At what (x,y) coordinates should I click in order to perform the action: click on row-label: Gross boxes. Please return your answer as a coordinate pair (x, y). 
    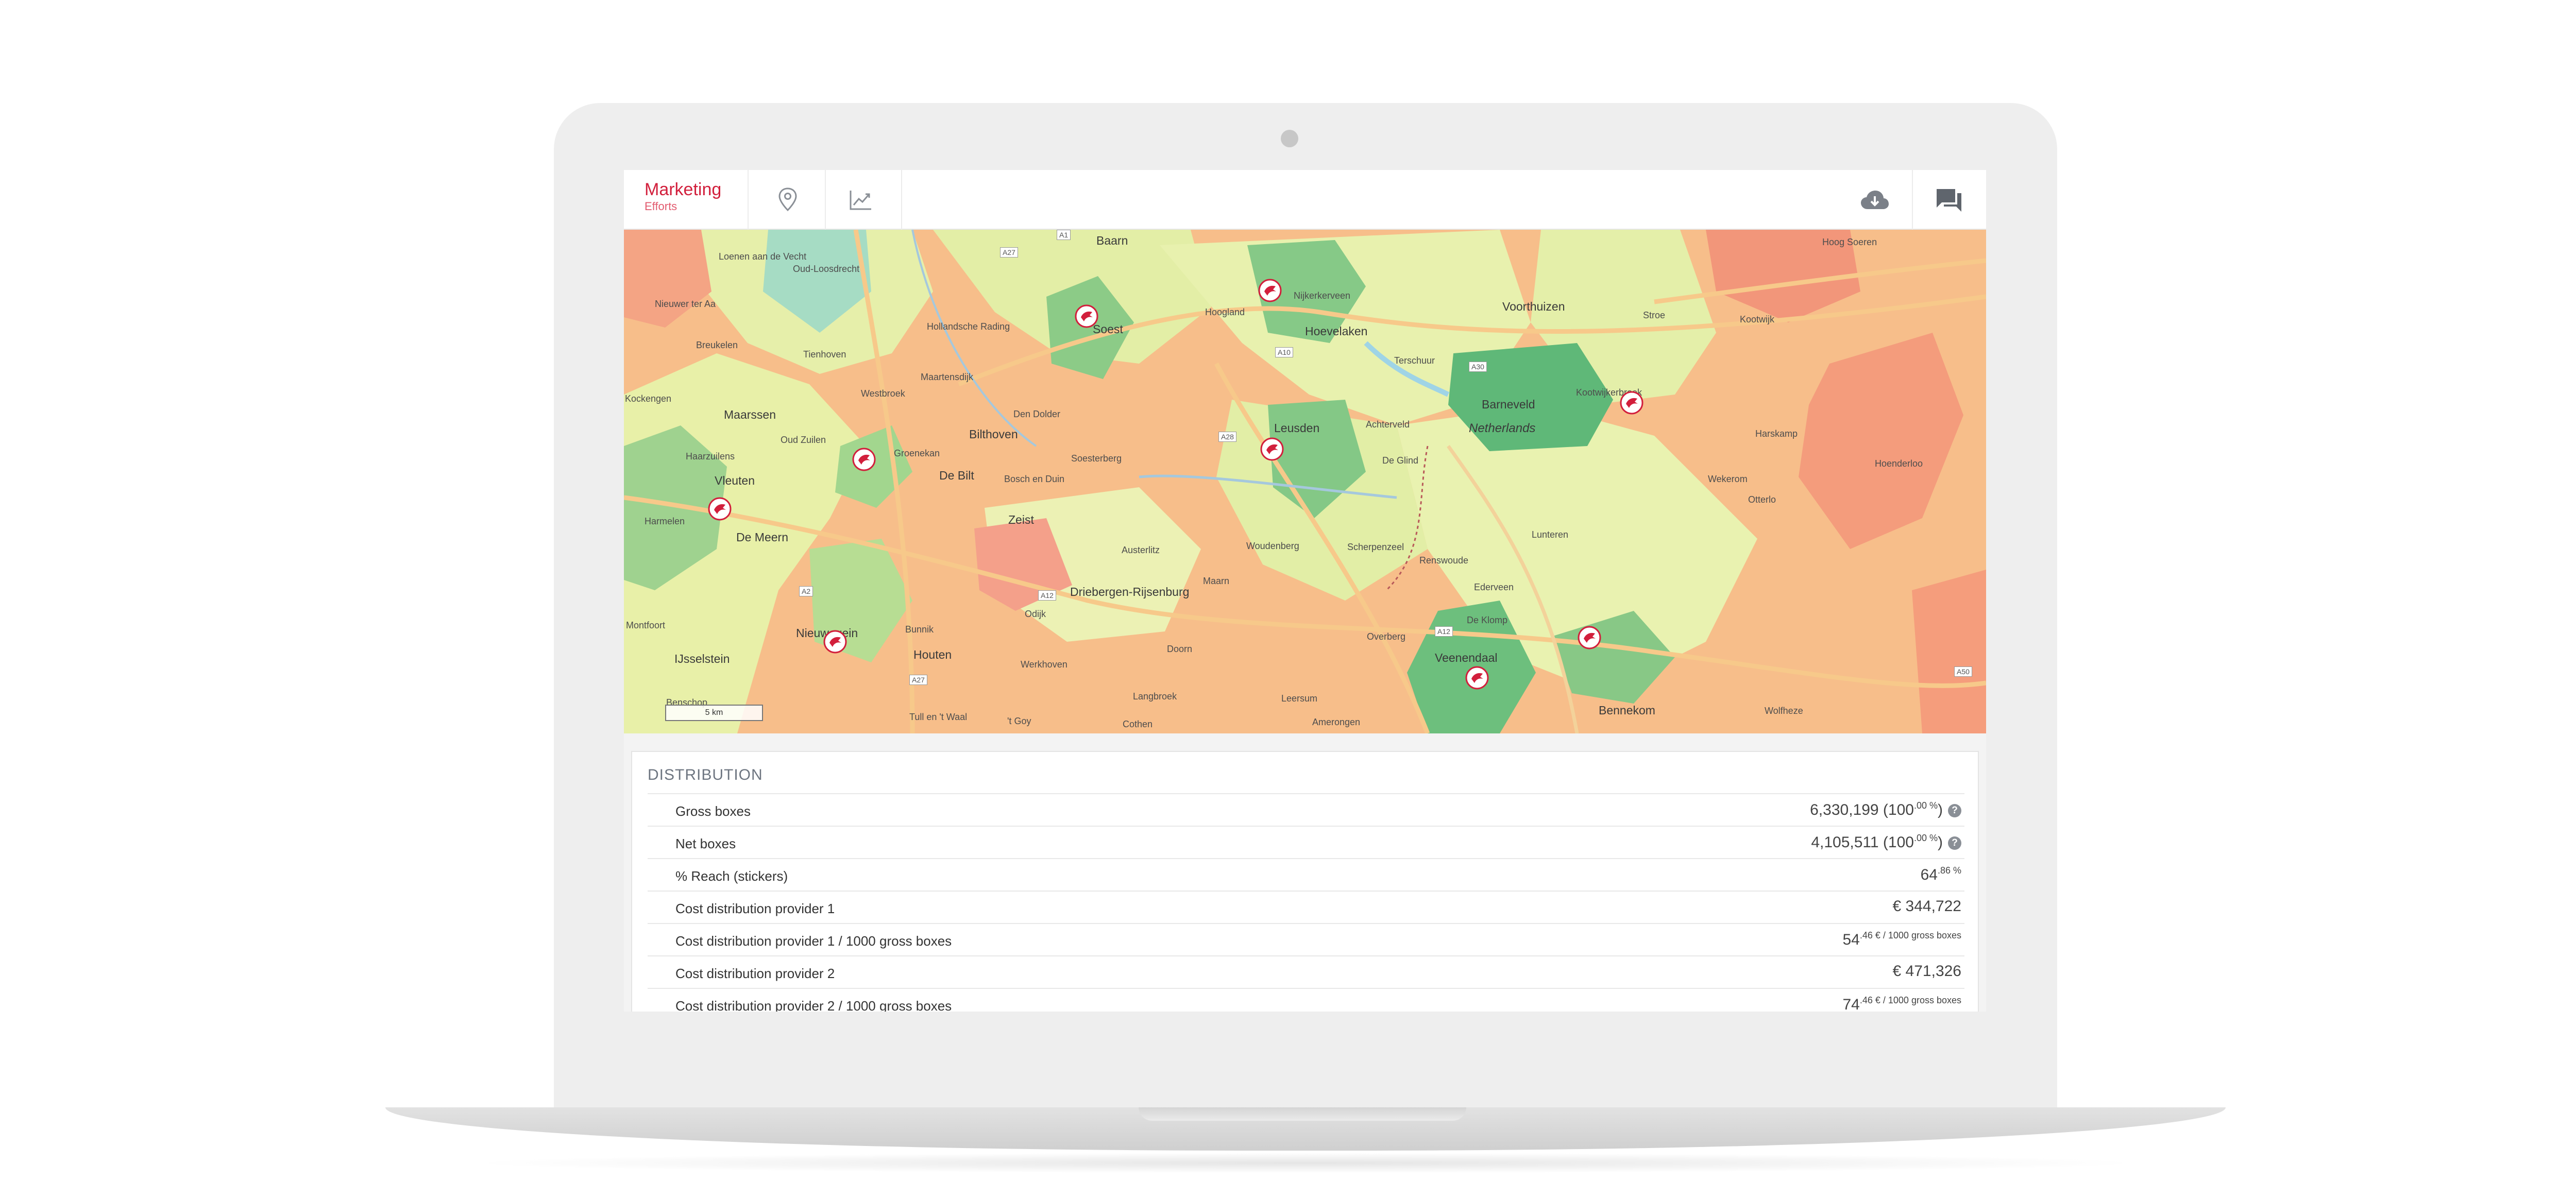
    Looking at the image, I should click on (713, 811).